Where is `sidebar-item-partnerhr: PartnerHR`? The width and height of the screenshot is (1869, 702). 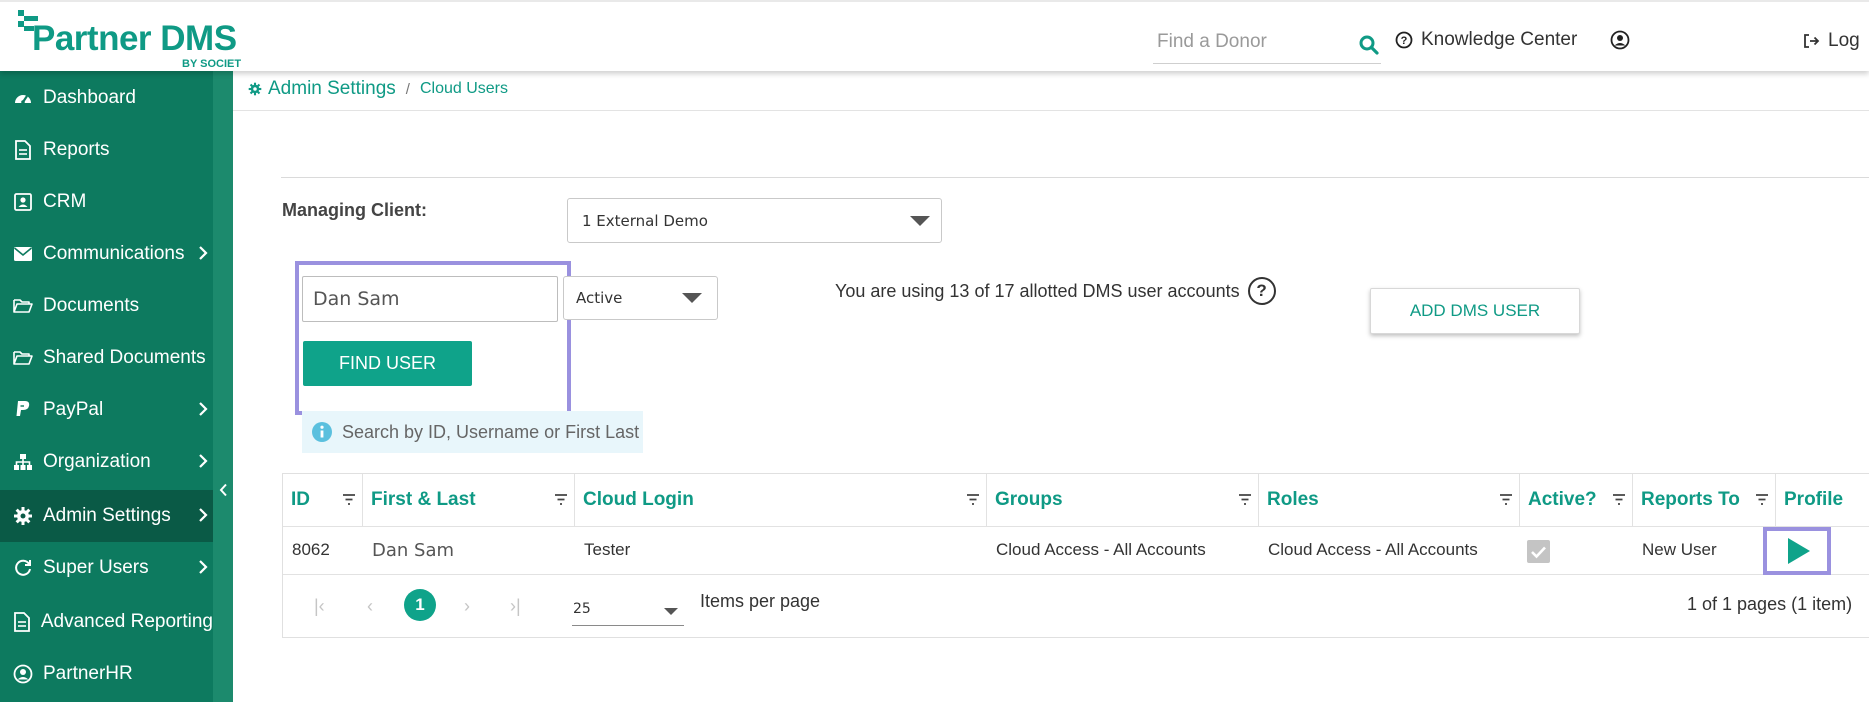 sidebar-item-partnerhr: PartnerHR is located at coordinates (106, 674).